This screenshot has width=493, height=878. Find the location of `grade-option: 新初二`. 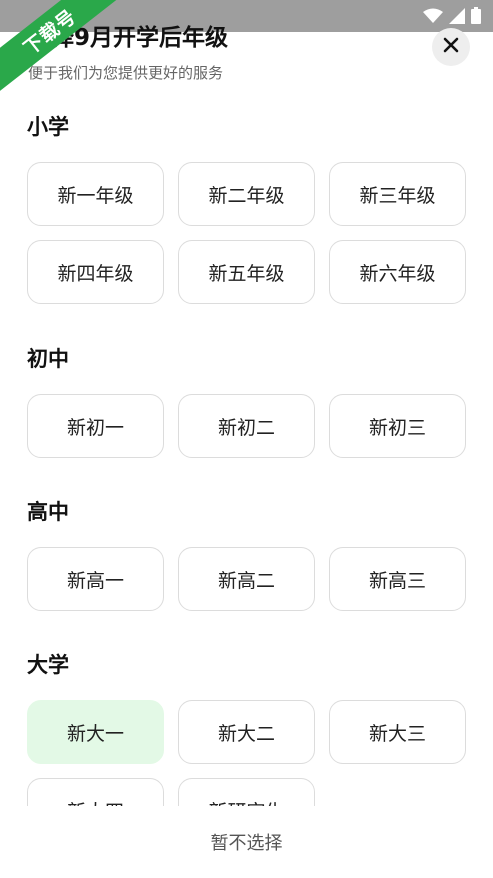

grade-option: 新初二 is located at coordinates (246, 426).